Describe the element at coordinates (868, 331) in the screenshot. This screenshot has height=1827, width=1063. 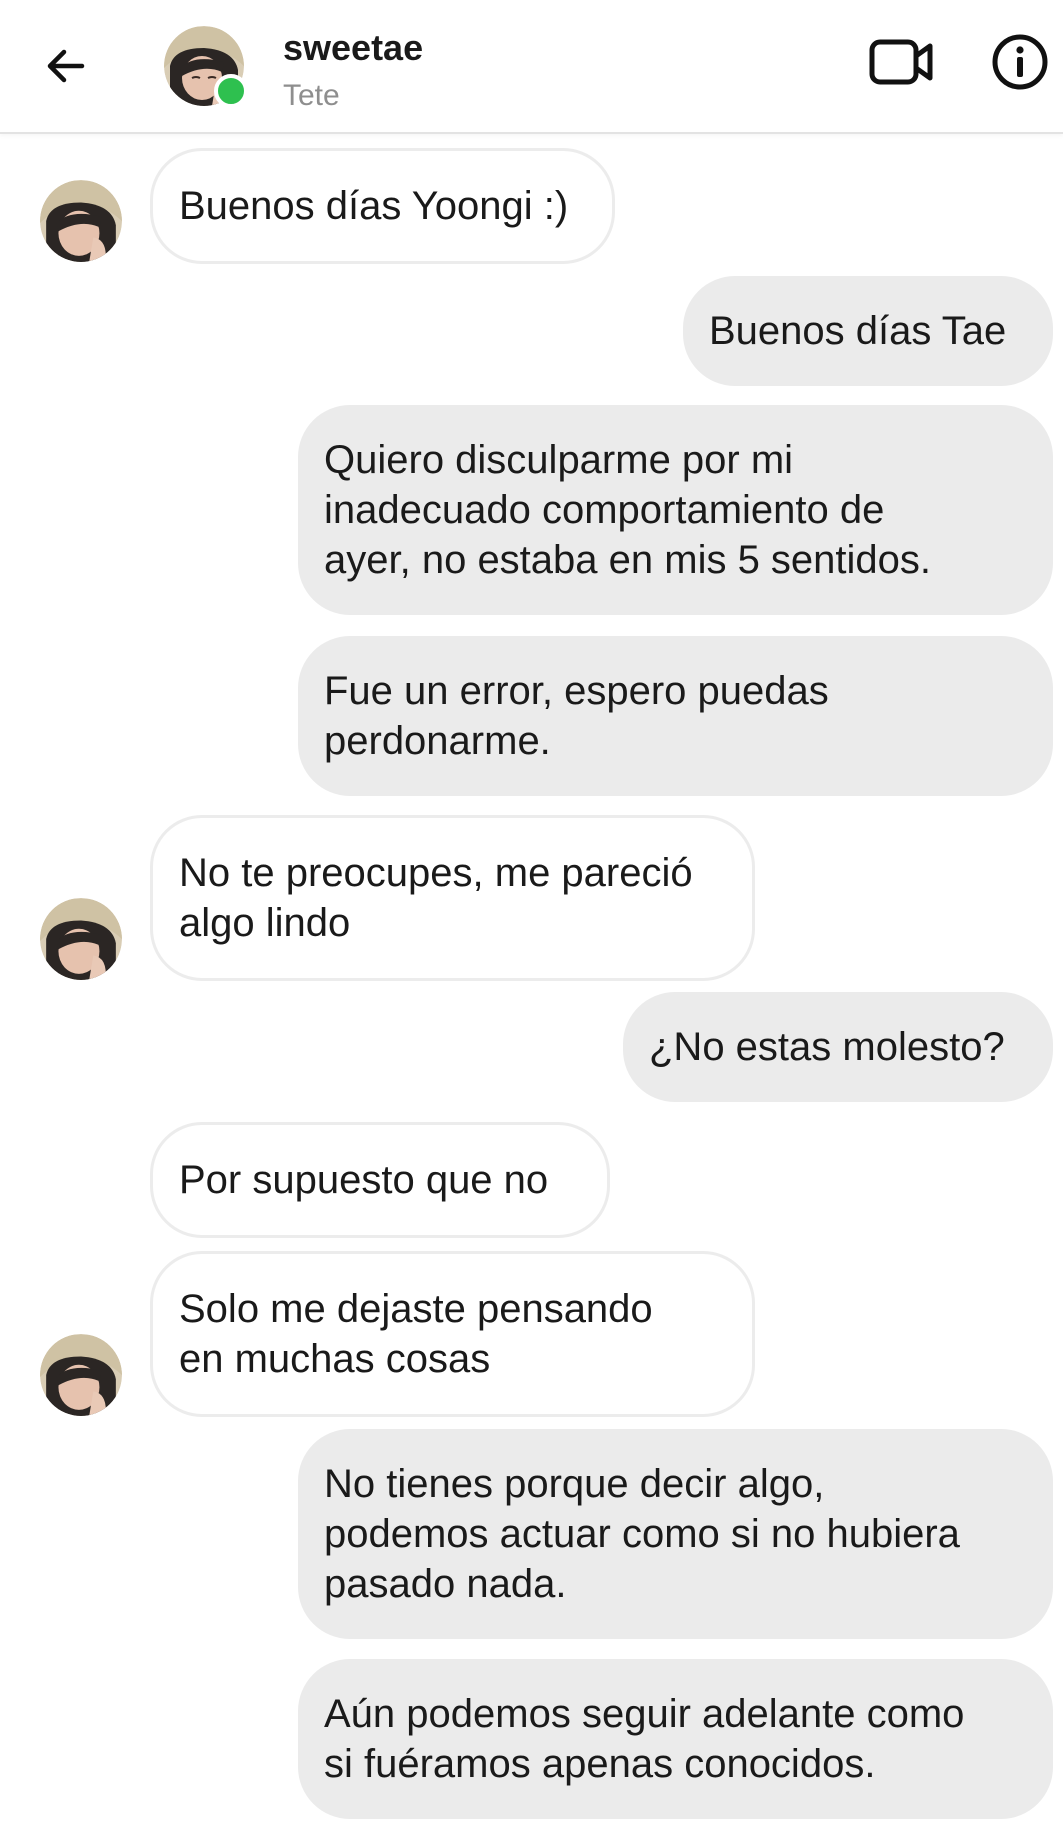
I see `outgoing-message: Buenos días Tae` at that location.